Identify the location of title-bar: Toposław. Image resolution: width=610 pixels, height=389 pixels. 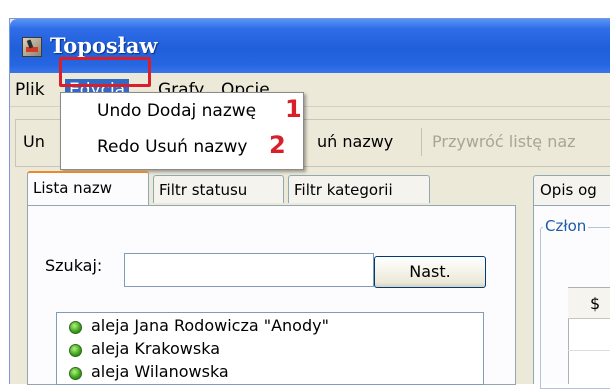
(310, 46).